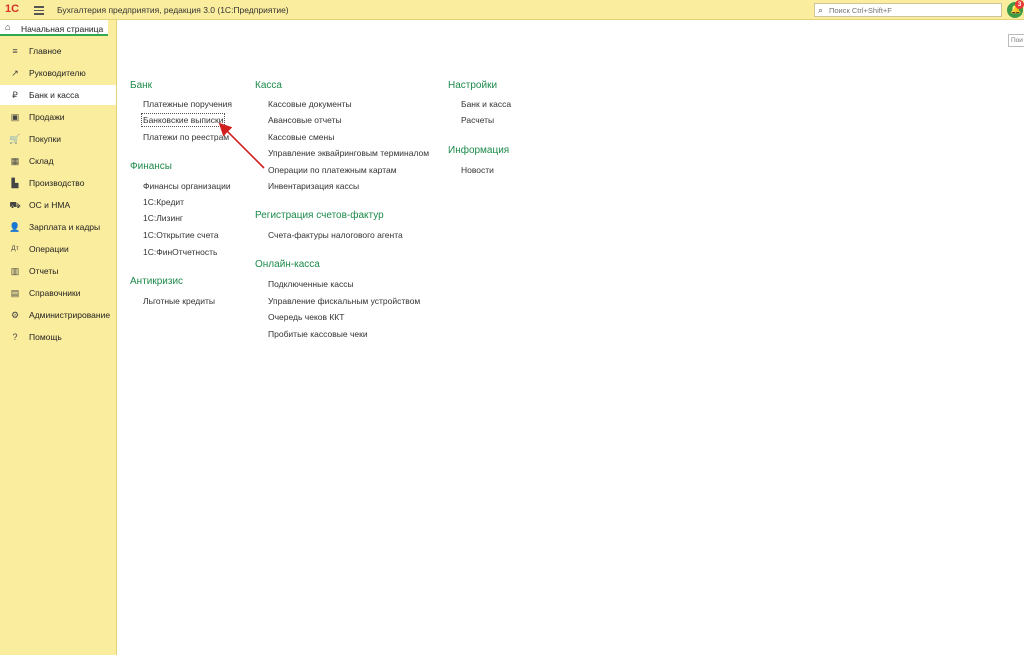 This screenshot has height=655, width=1024. I want to click on section-settings-title: Настройки, so click(473, 85).